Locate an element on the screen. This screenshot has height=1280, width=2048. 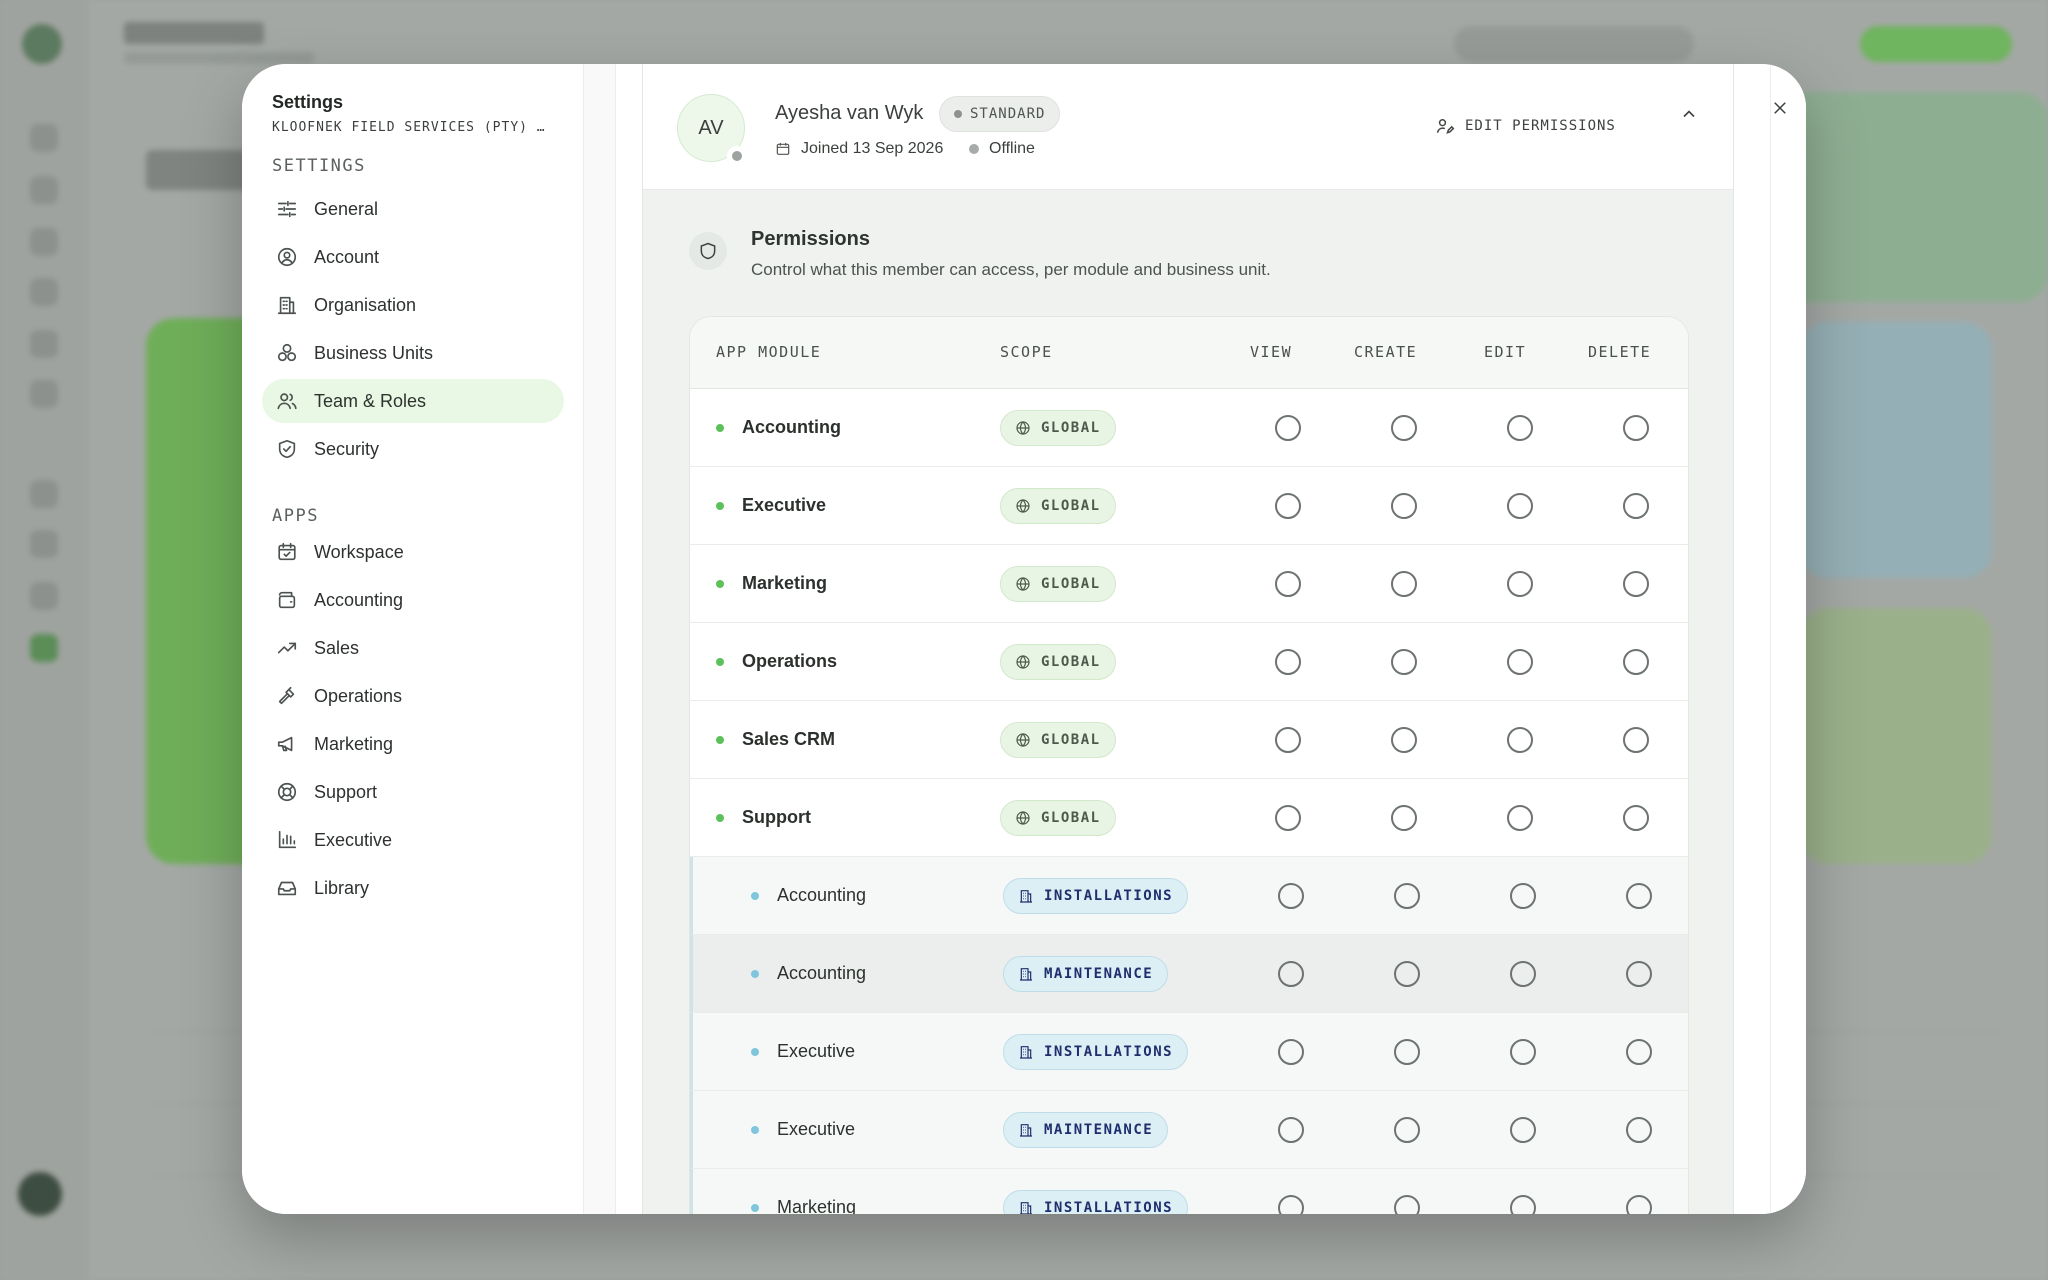
table-row: Accounting MAINTENANCE is located at coordinates (1189, 974).